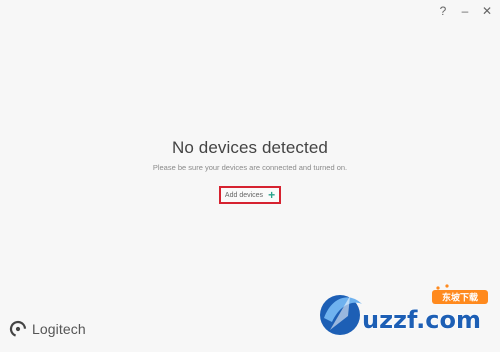 This screenshot has width=500, height=352. I want to click on add-devices-label: Add devices, so click(244, 195).